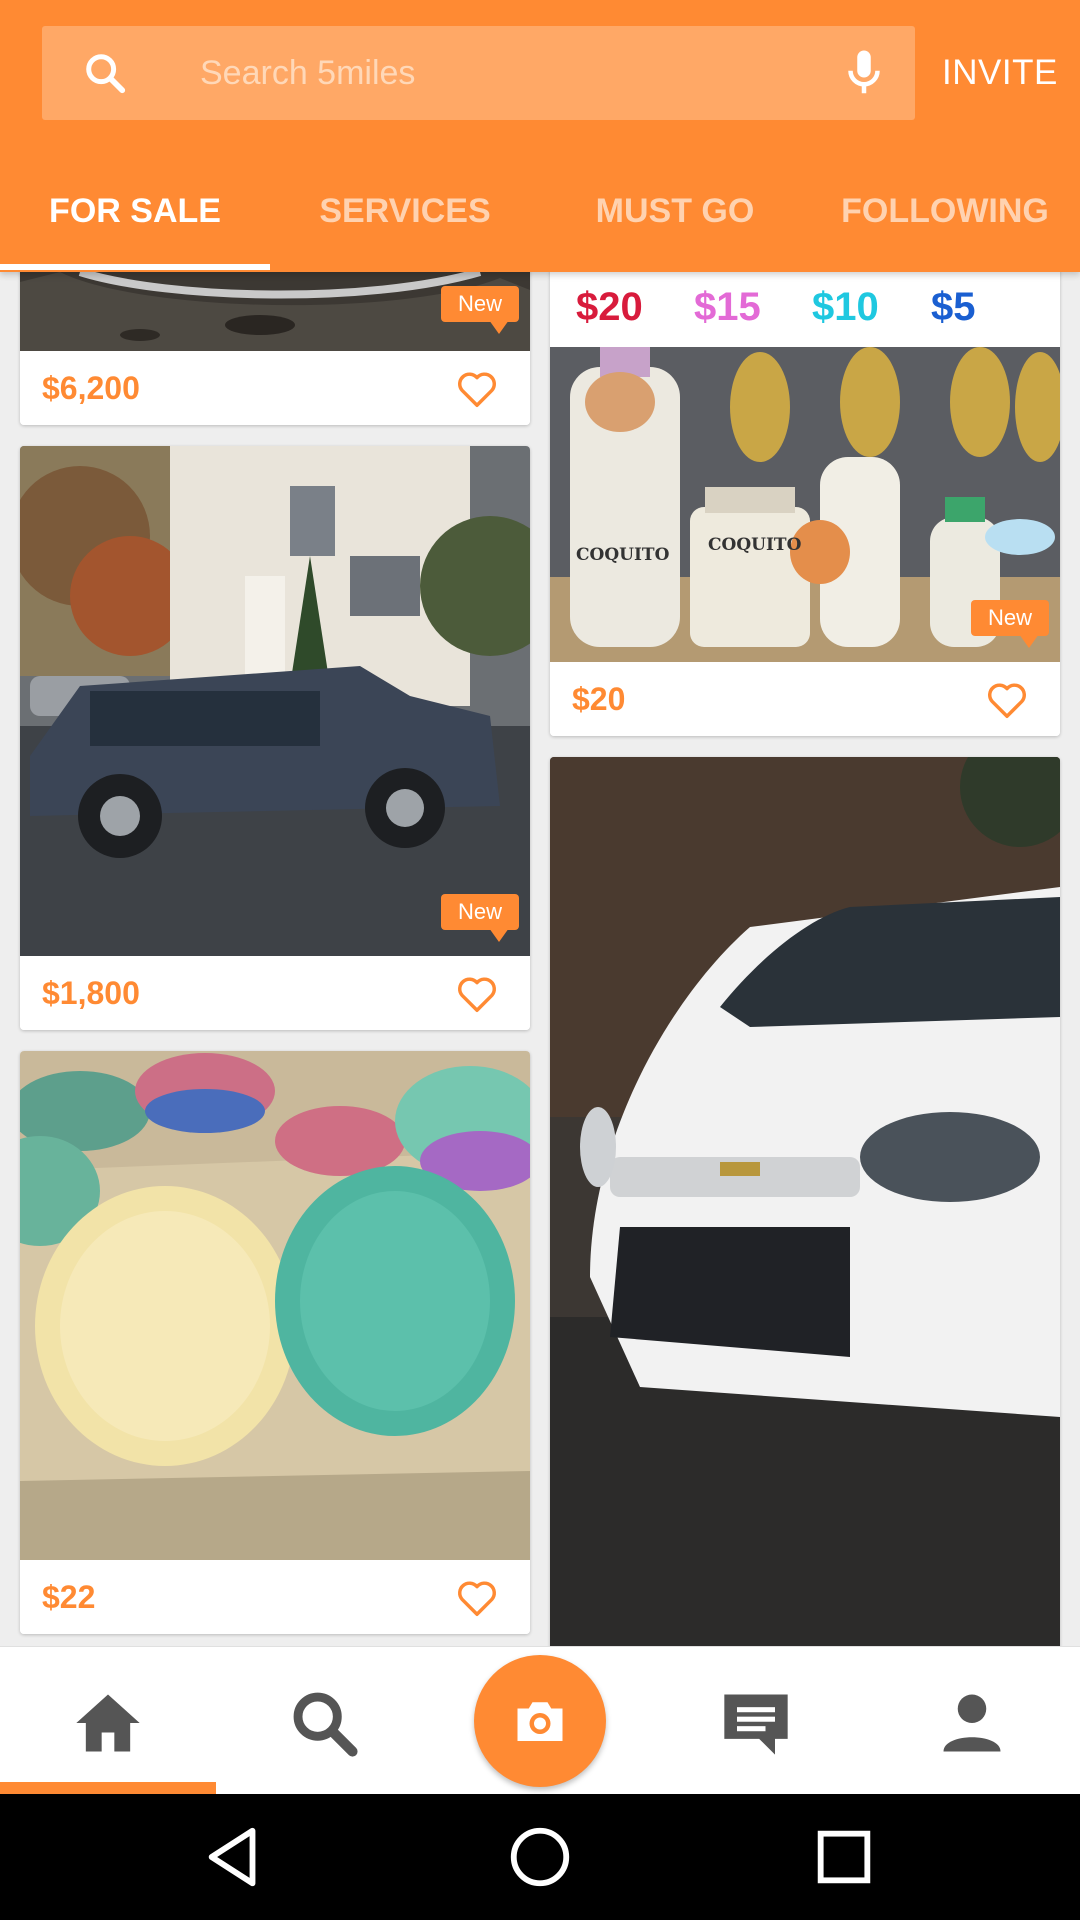 The image size is (1080, 1920). What do you see at coordinates (275, 1597) in the screenshot?
I see `price-row: $22` at bounding box center [275, 1597].